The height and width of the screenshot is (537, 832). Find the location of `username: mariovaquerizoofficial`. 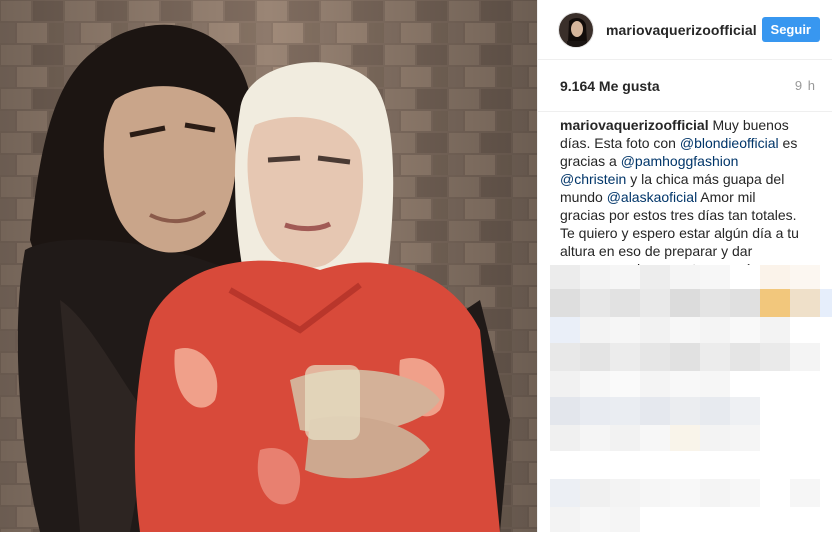

username: mariovaquerizoofficial is located at coordinates (684, 30).